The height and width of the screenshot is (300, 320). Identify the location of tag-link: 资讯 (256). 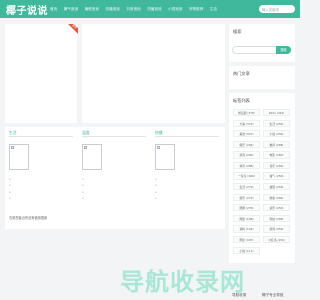
(276, 208).